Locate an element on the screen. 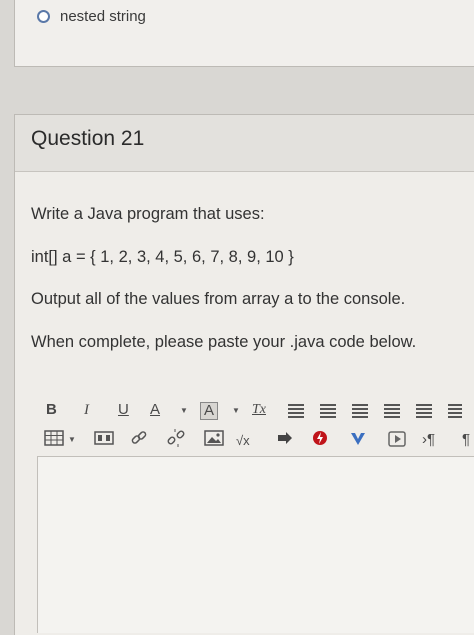 The width and height of the screenshot is (474, 635). link-icon is located at coordinates (139, 440).